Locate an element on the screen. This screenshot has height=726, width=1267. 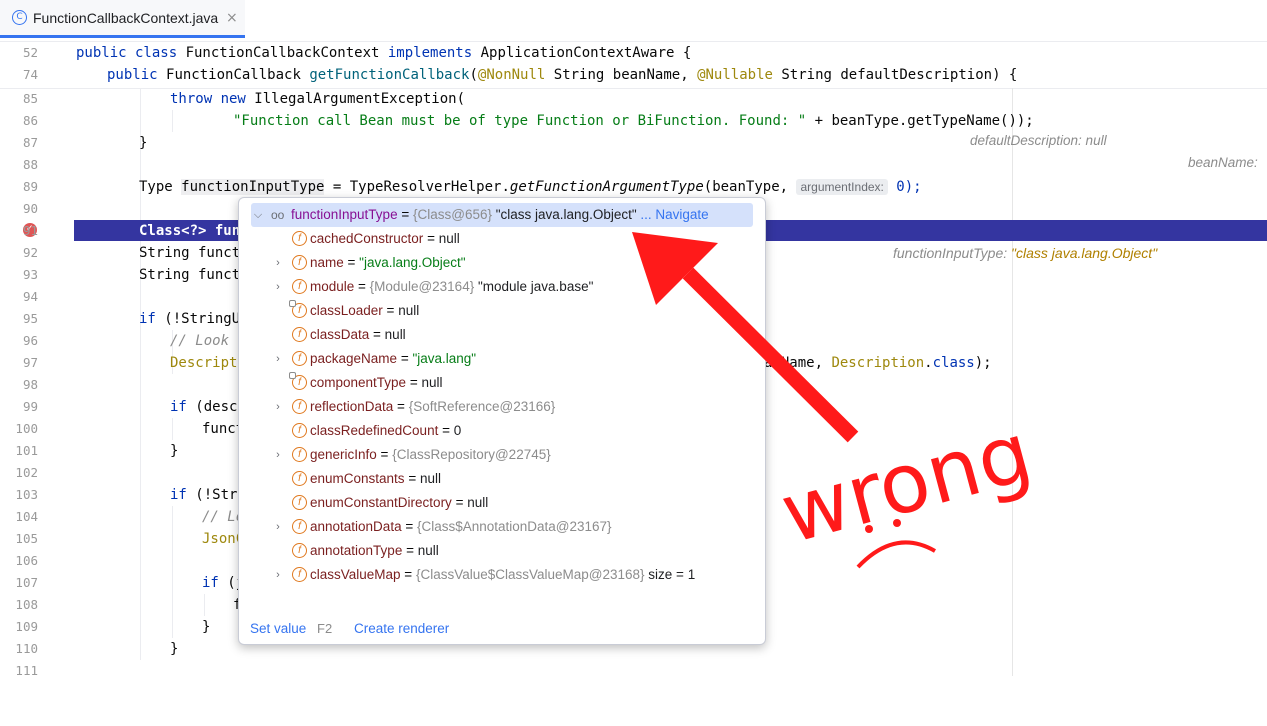
sad-face-mouth is located at coordinates (896, 554).